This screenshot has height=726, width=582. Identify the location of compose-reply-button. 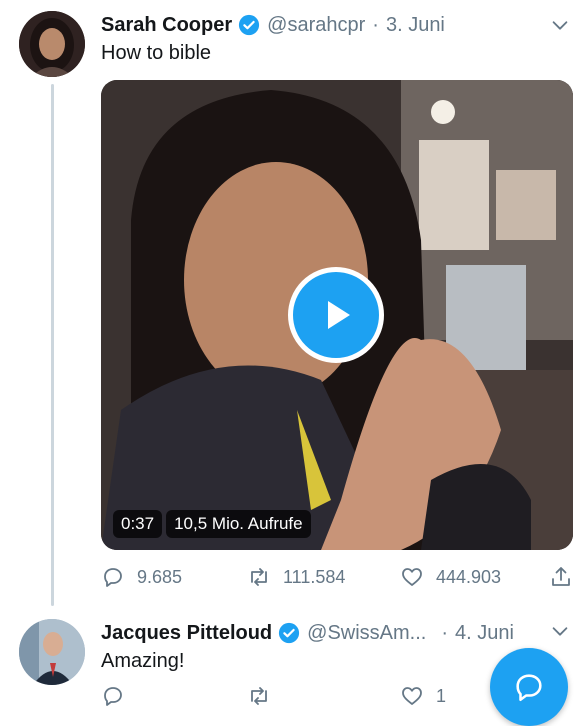
(529, 687).